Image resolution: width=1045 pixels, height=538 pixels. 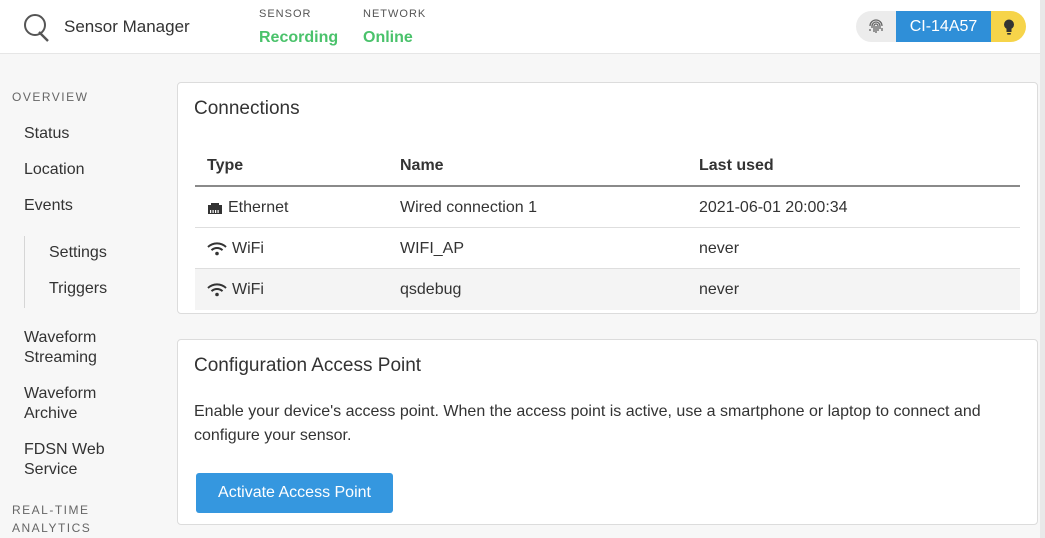 What do you see at coordinates (78, 289) in the screenshot?
I see `sidebar-item-triggers: Triggers` at bounding box center [78, 289].